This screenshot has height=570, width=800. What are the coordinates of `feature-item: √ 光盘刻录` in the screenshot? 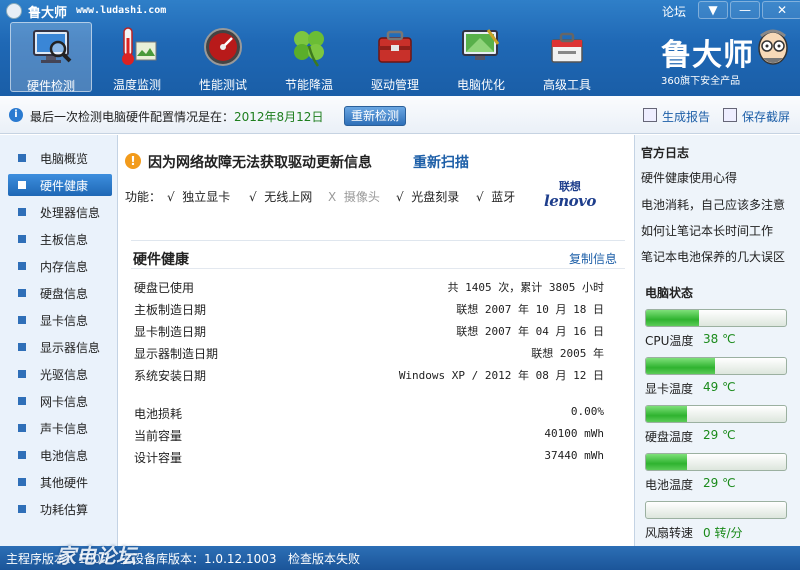 It's located at (427, 196).